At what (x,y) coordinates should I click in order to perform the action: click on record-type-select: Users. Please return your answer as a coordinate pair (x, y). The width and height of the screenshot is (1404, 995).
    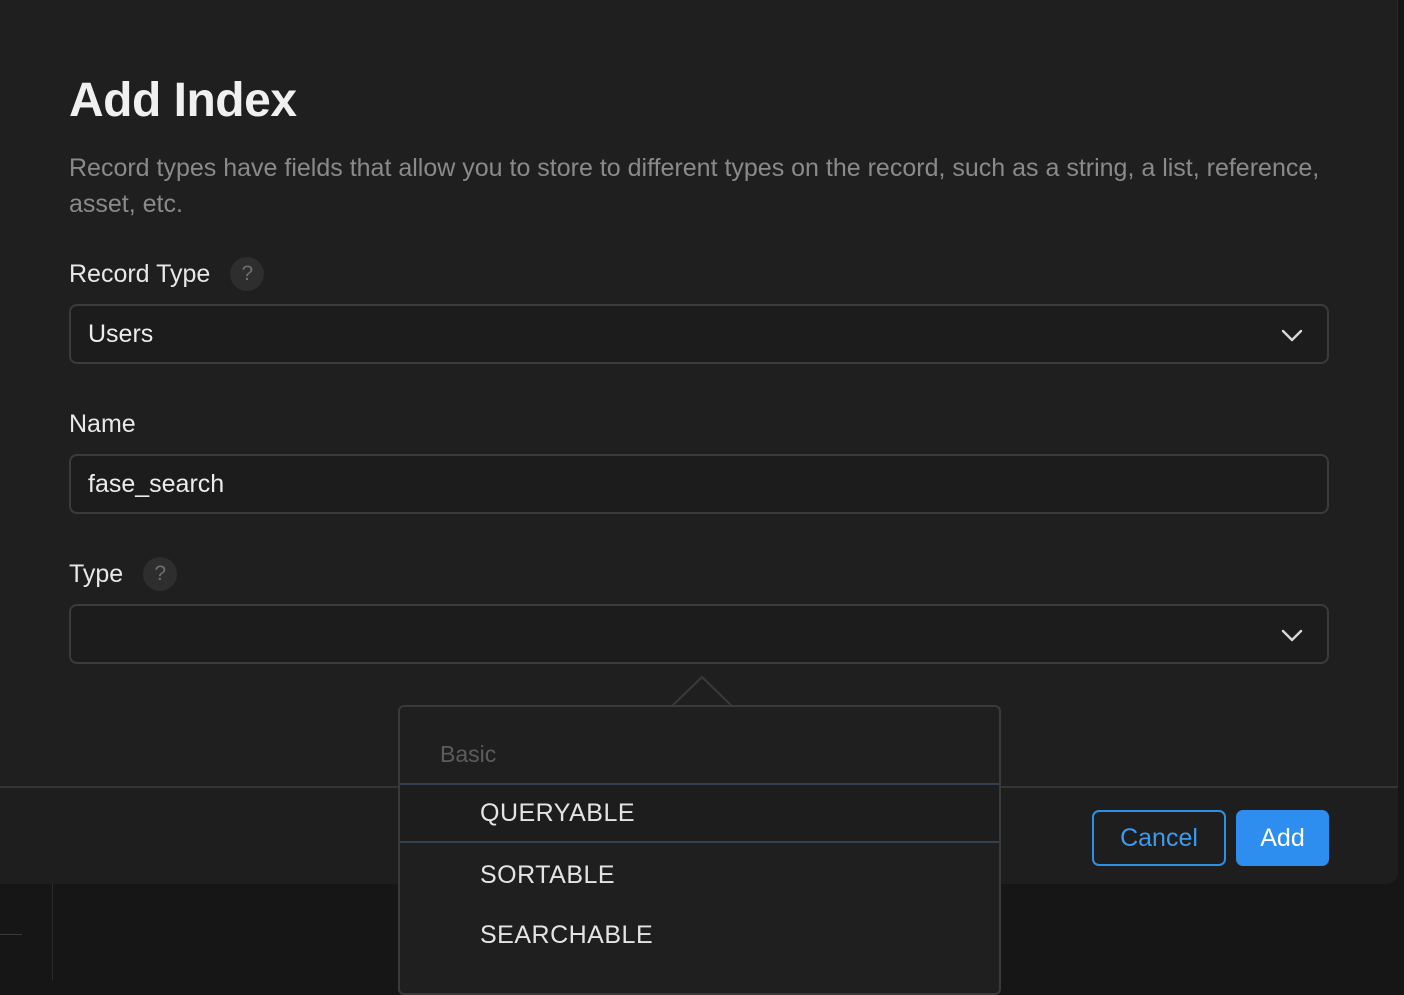
    Looking at the image, I should click on (699, 334).